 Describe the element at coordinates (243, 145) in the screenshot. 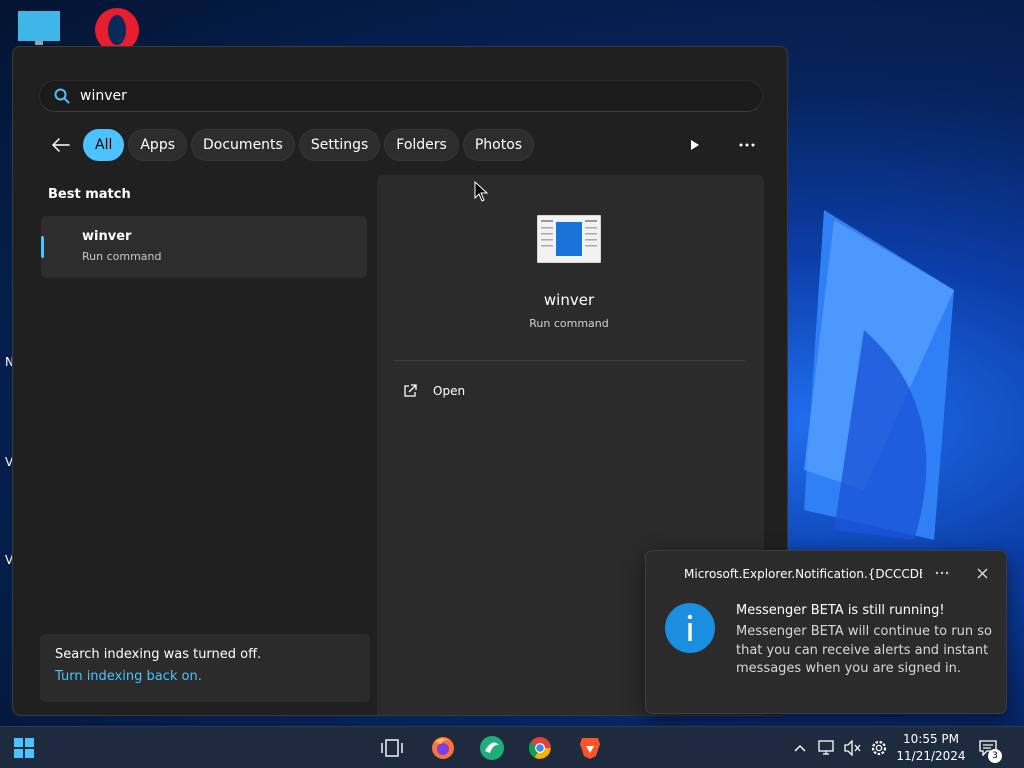

I see `filter-documents: Documents` at that location.